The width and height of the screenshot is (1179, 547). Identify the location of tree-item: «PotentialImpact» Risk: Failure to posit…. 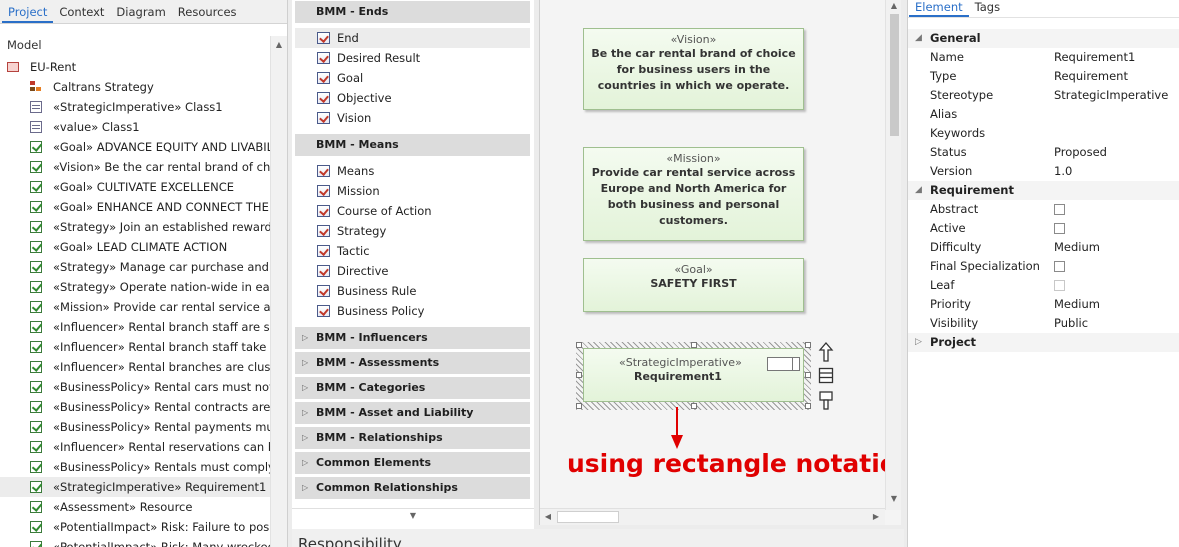
(135, 527).